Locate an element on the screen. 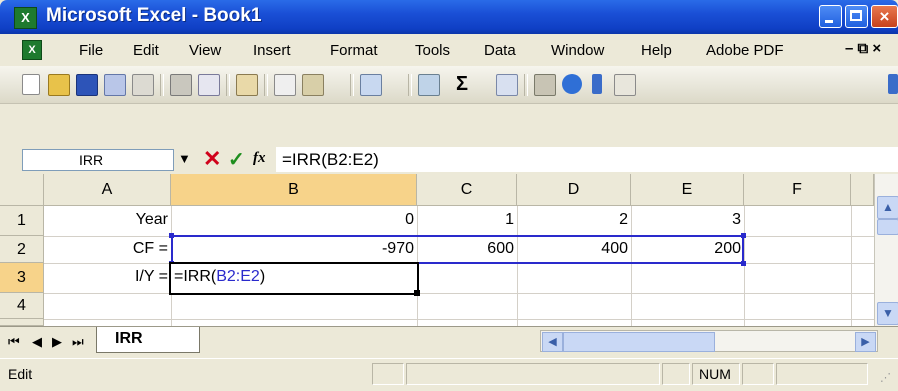 The width and height of the screenshot is (898, 391). vertical-scrollbar: ▲ ▼ is located at coordinates (886, 250).